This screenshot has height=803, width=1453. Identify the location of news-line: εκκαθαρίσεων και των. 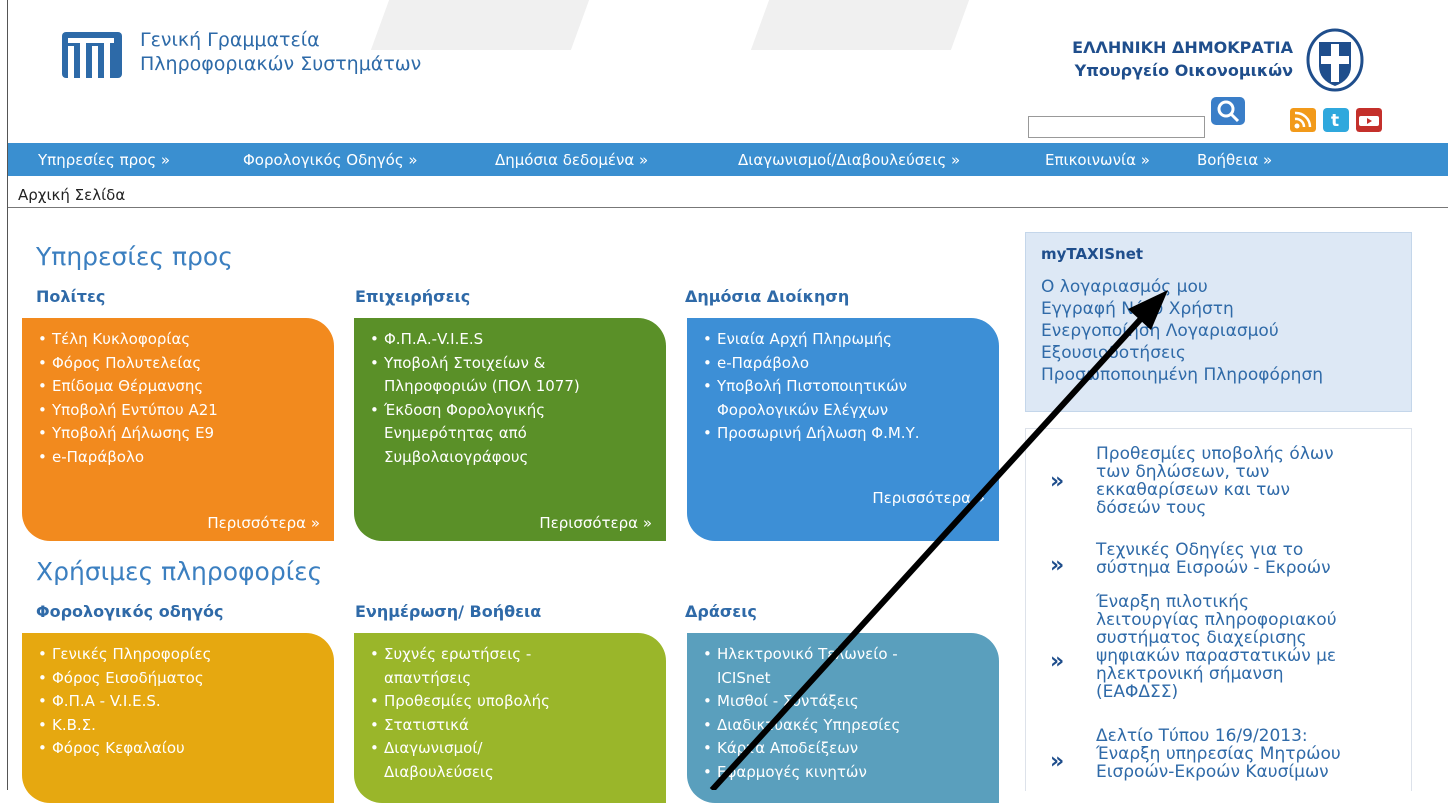
(1193, 490).